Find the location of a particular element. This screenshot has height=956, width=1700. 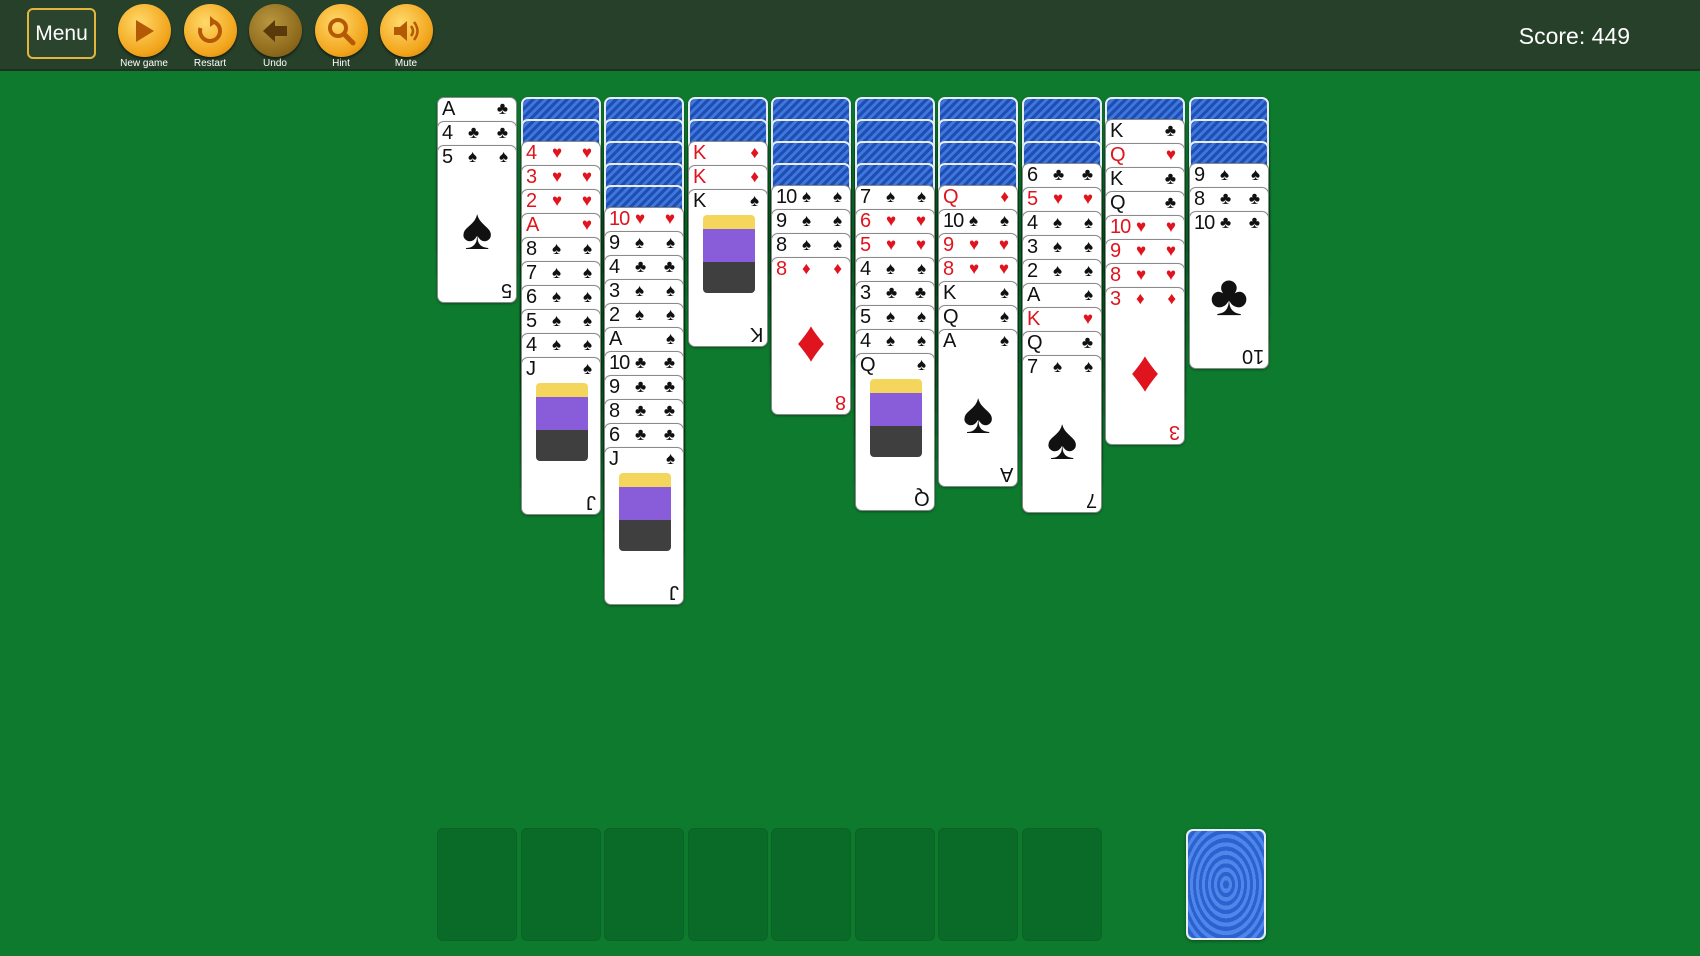

playing-card: 5 ♠ ♠ ♠ 5 is located at coordinates (477, 224).